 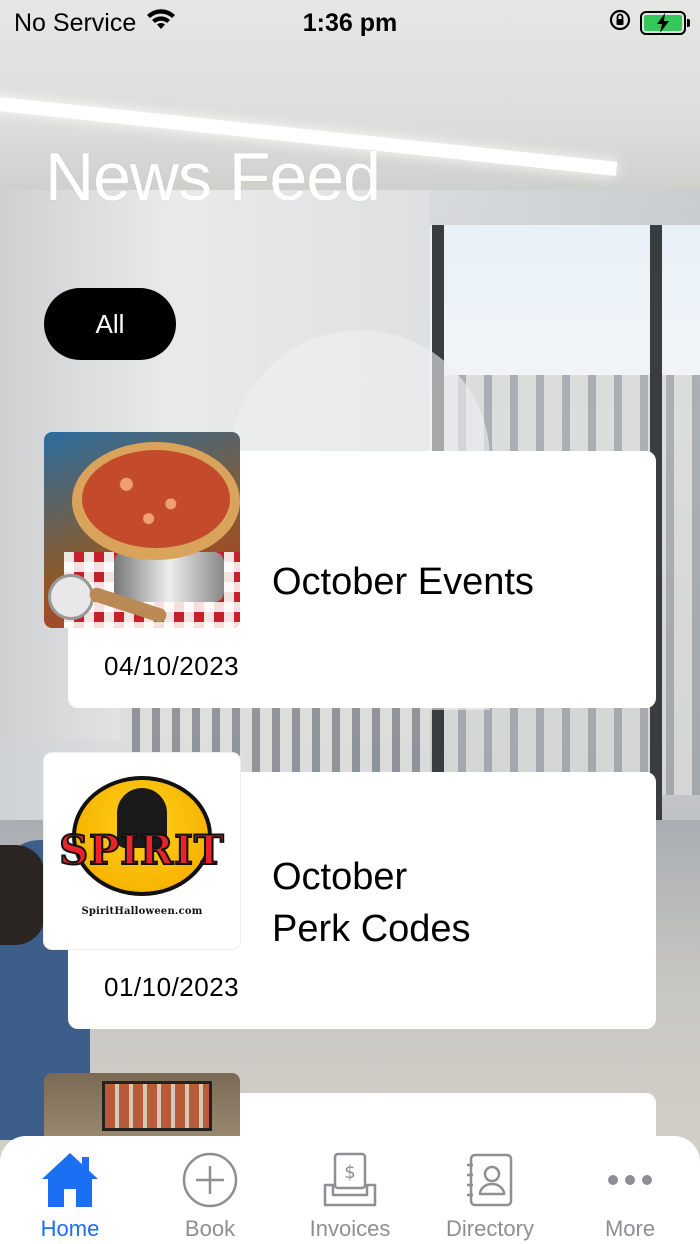 I want to click on feed-card-date: 04/10/2023, so click(x=172, y=666).